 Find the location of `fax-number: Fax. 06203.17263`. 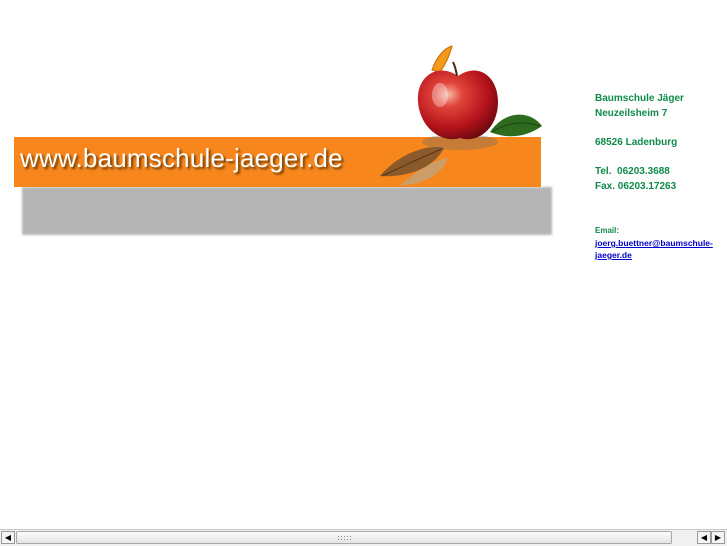

fax-number: Fax. 06203.17263 is located at coordinates (636, 186).